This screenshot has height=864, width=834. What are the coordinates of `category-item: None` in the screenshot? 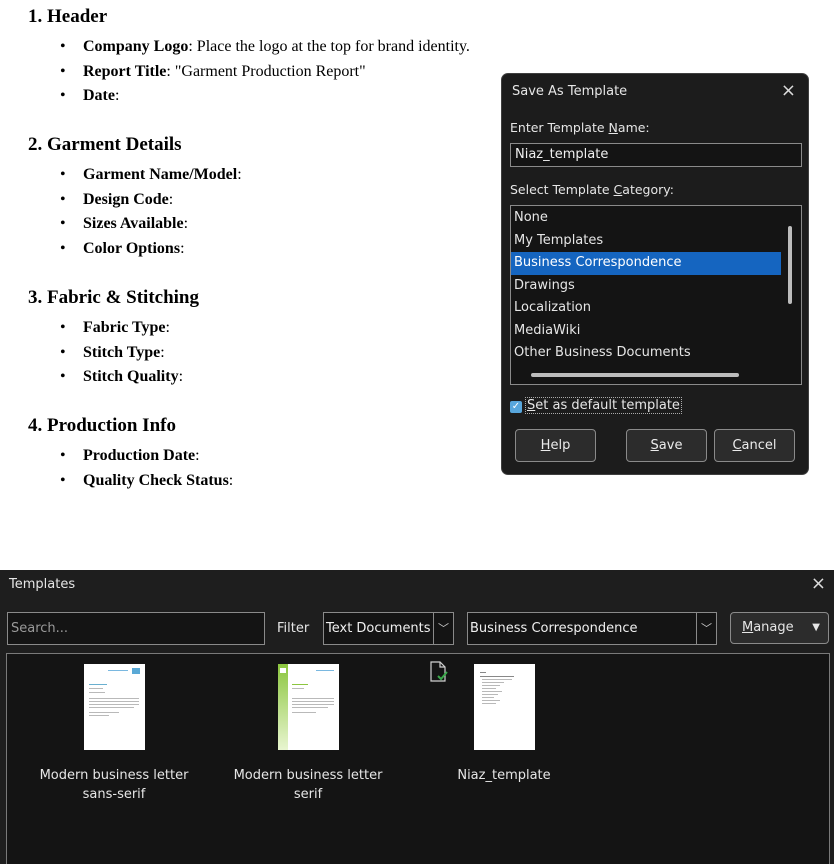 It's located at (646, 218).